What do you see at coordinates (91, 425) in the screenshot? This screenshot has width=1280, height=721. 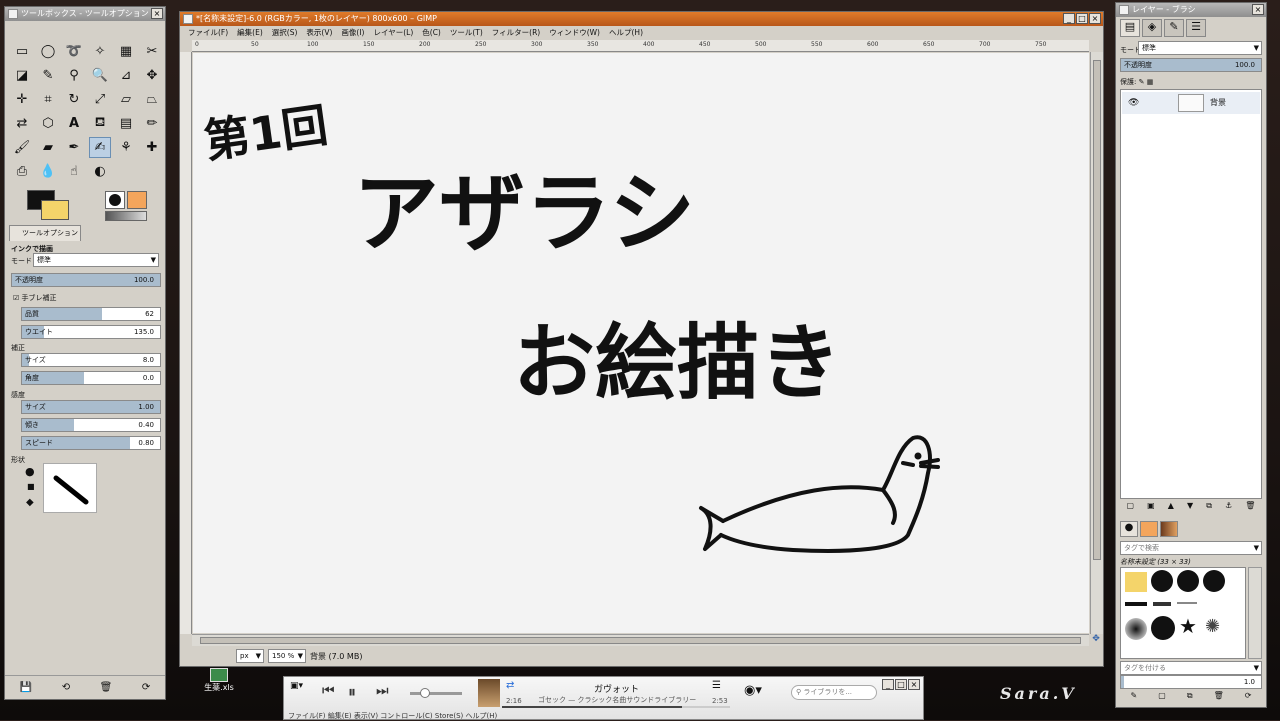 I see `tilt-spinner: 傾き 0.40` at bounding box center [91, 425].